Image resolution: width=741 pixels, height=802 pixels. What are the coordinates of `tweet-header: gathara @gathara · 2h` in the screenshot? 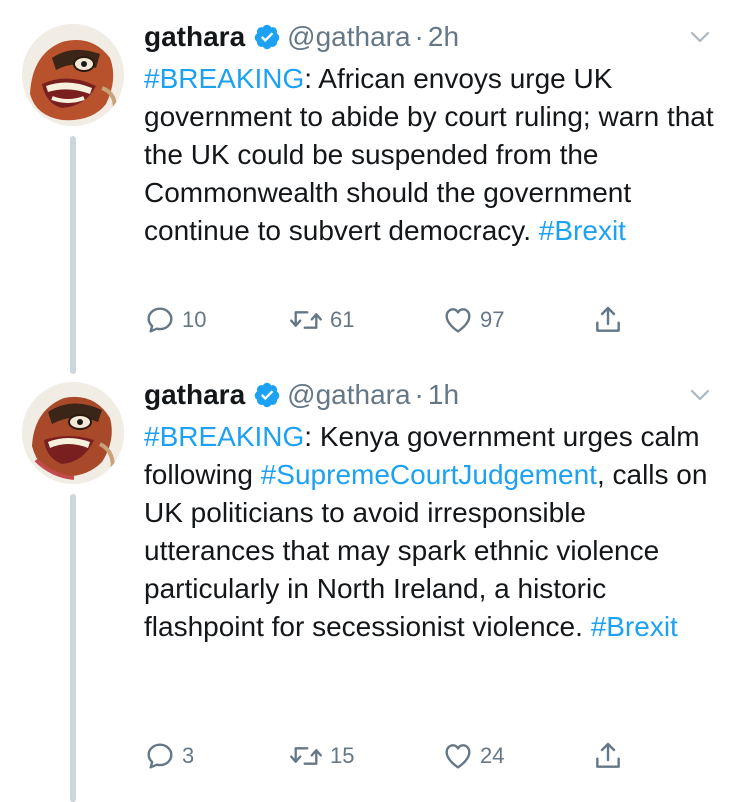 It's located at (301, 37).